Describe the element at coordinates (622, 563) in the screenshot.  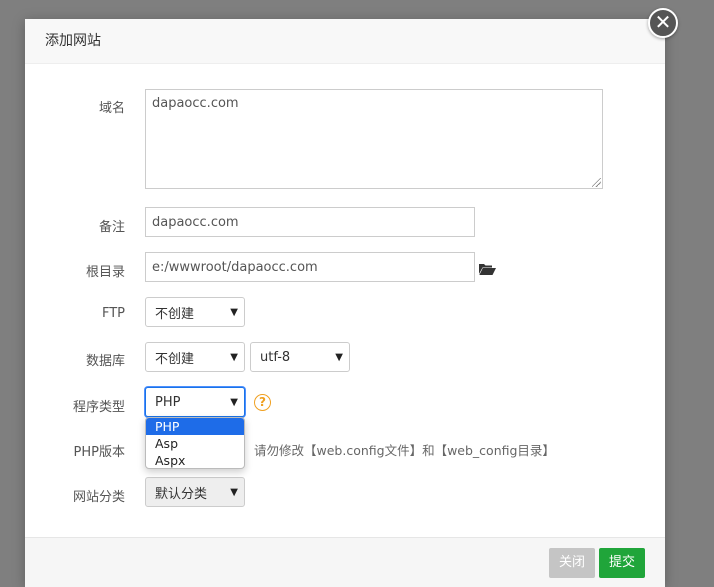
I see `submit-button: 提交` at that location.